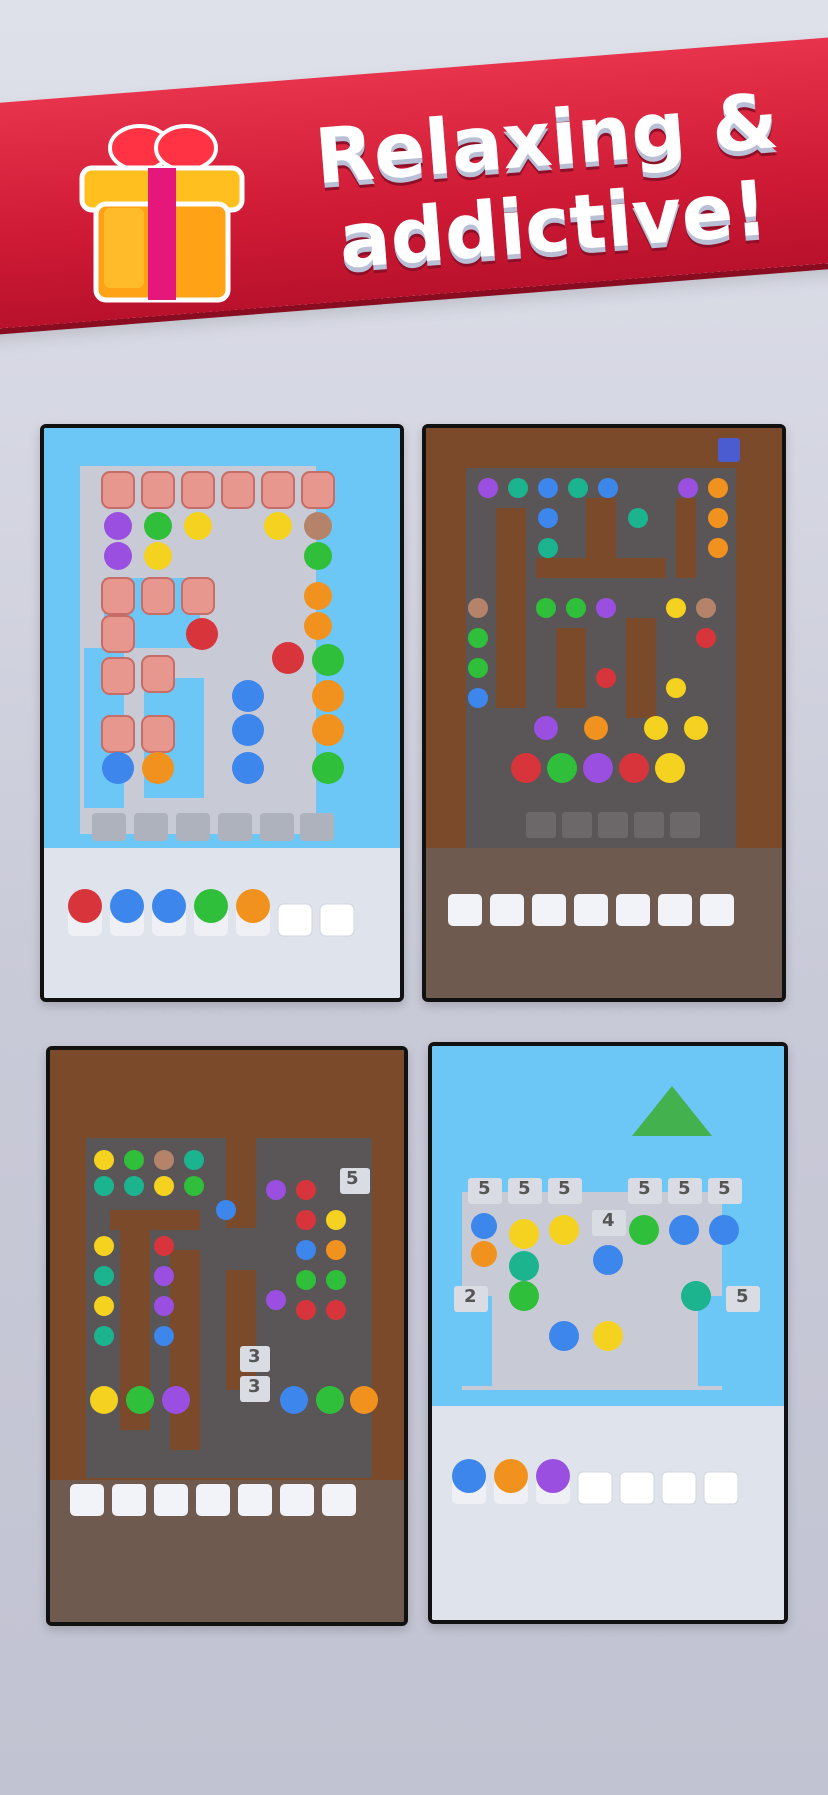 The image size is (828, 1795). What do you see at coordinates (254, 1356) in the screenshot?
I see `counter-a: 3` at bounding box center [254, 1356].